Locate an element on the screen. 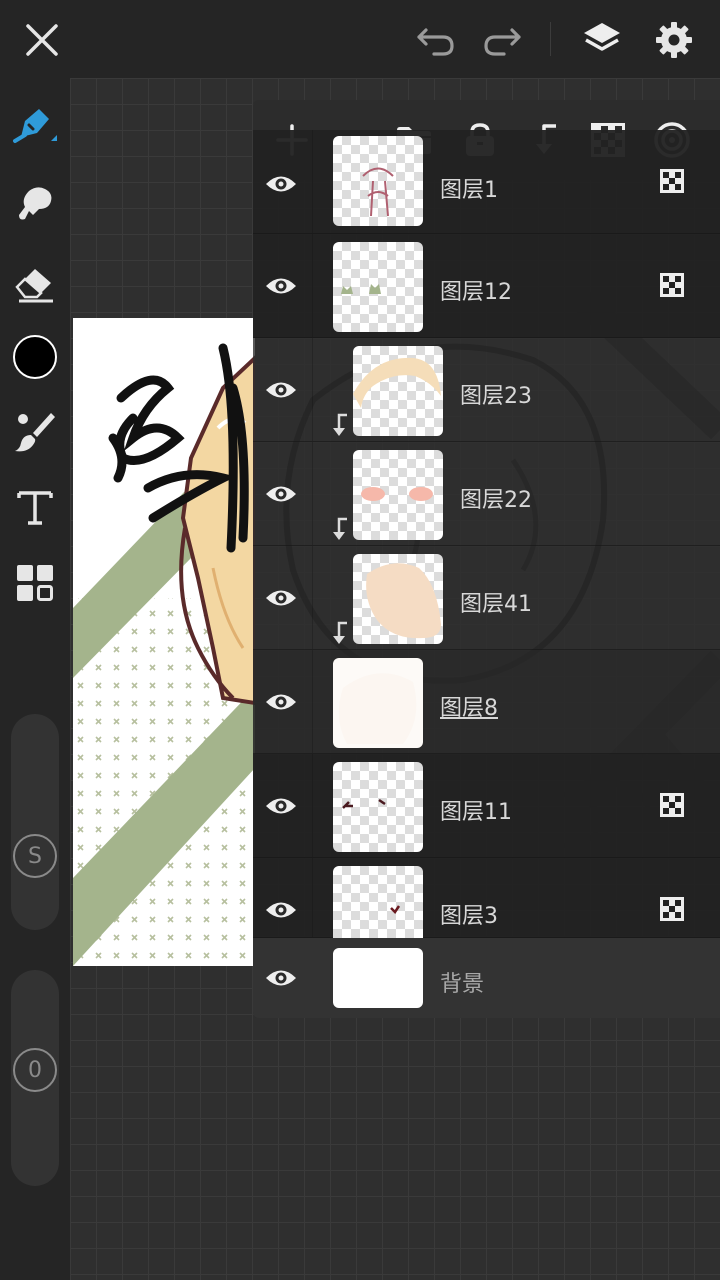  background-layer-row: 背景 is located at coordinates (486, 978).